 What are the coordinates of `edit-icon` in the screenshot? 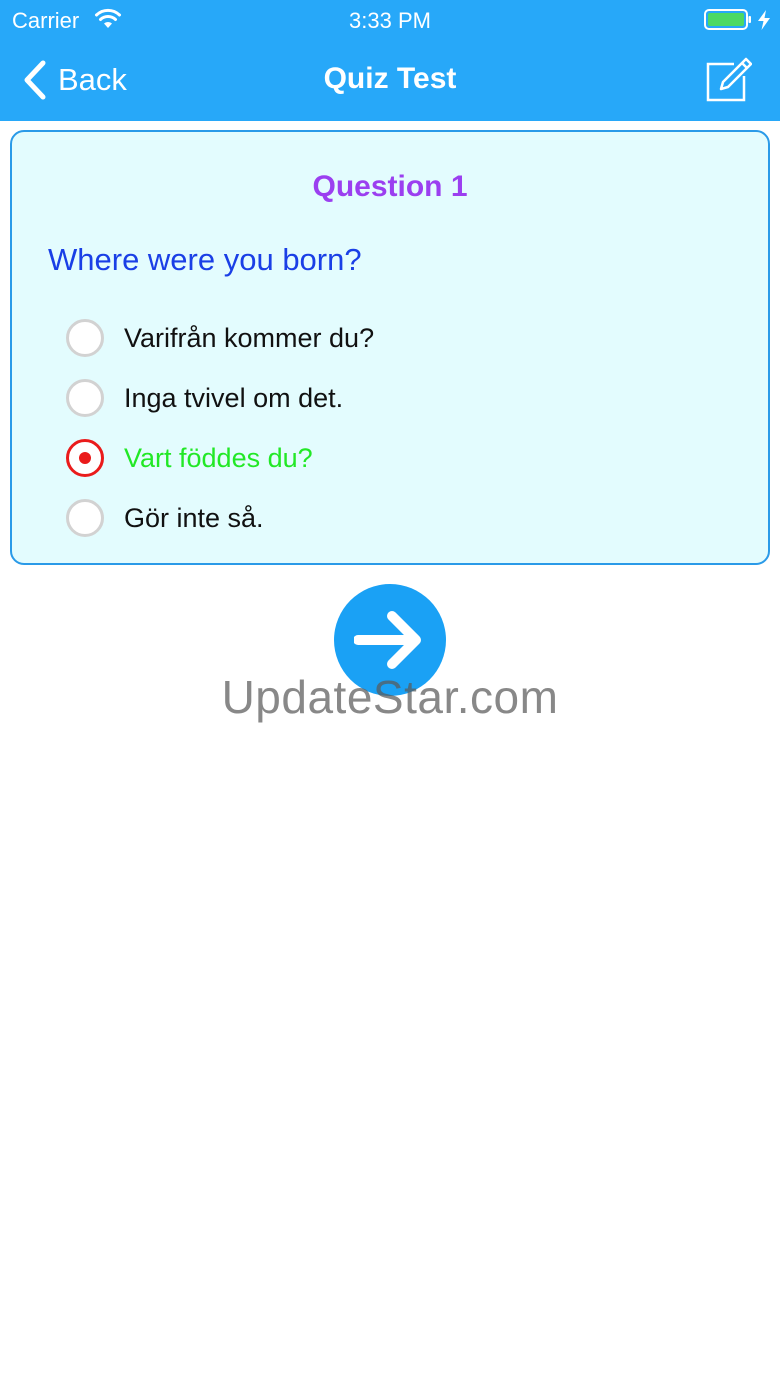 It's located at (728, 80).